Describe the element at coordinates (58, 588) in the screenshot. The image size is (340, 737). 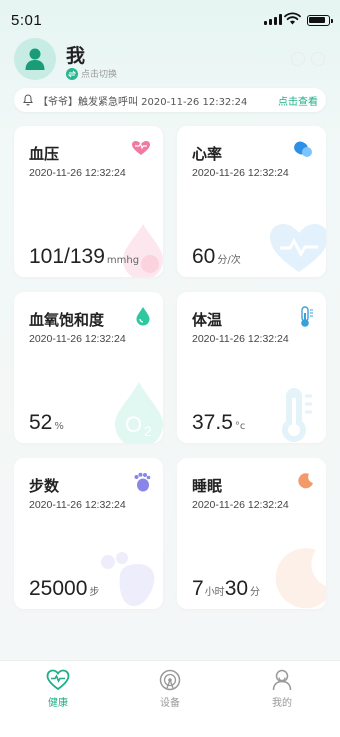
I see `steps-value: 25000` at that location.